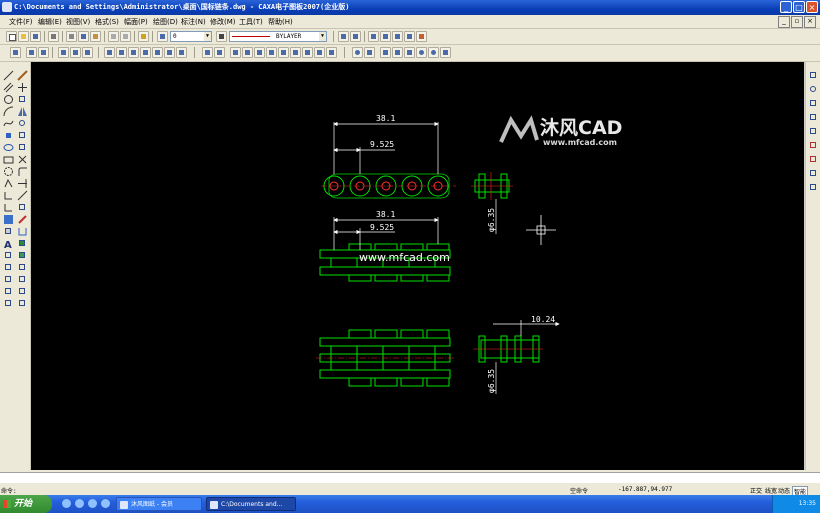 This screenshot has height=513, width=820. What do you see at coordinates (22, 75) in the screenshot?
I see `pen-tool-icon` at bounding box center [22, 75].